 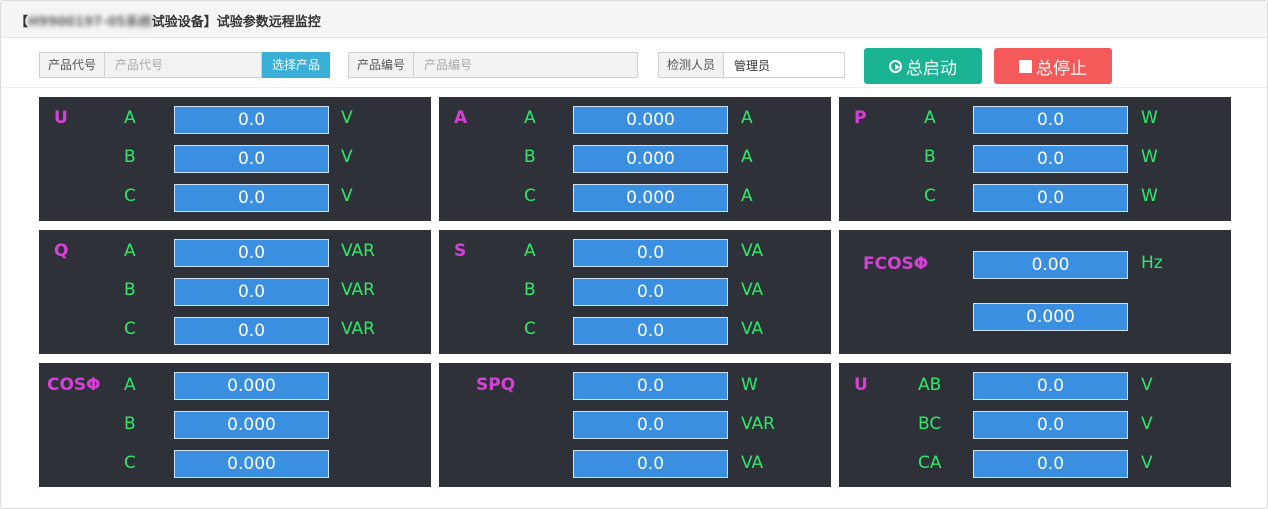 What do you see at coordinates (496, 385) in the screenshot?
I see `param-label: SPQ` at bounding box center [496, 385].